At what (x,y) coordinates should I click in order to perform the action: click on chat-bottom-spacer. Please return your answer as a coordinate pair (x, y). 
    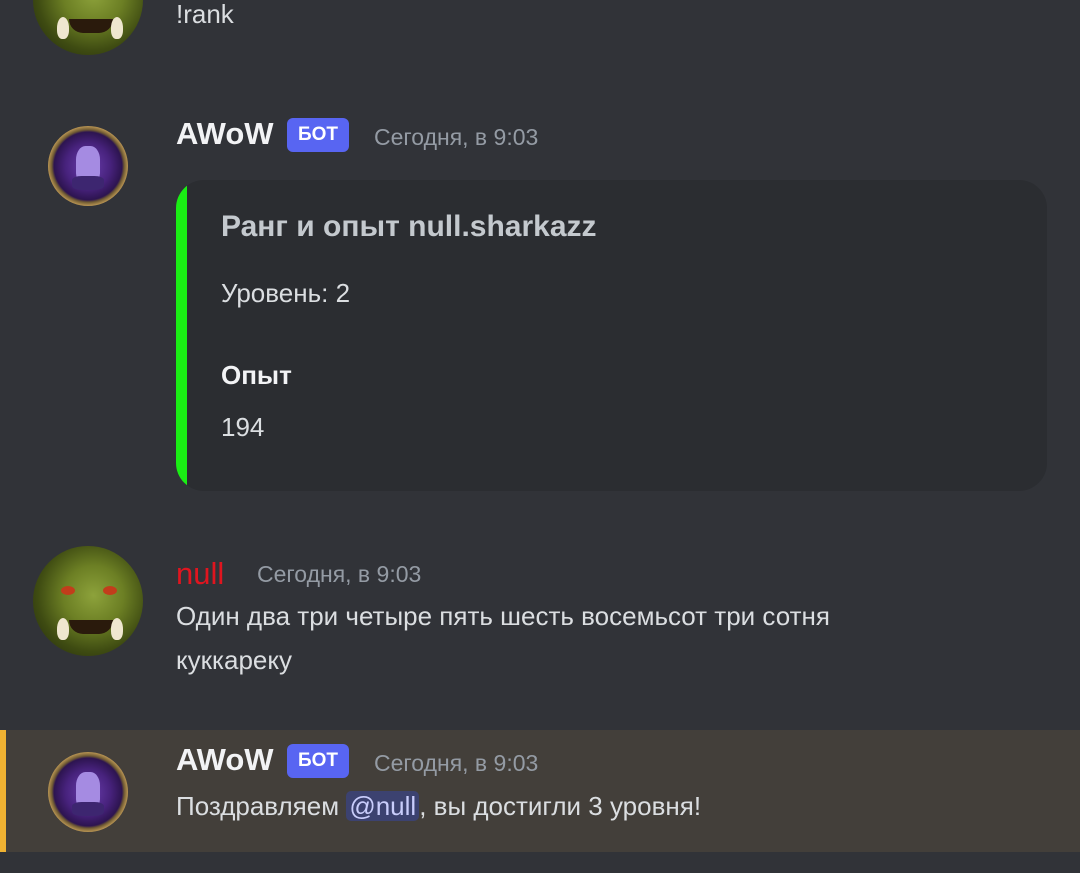
    Looking at the image, I should click on (540, 862).